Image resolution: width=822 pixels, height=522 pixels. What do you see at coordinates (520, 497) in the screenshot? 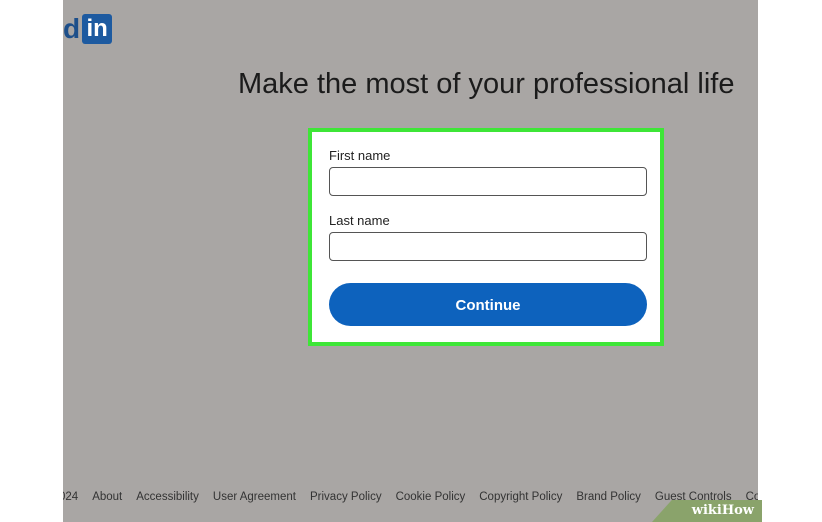
I see `footer-link-copyright-policy: Copyright Policy` at bounding box center [520, 497].